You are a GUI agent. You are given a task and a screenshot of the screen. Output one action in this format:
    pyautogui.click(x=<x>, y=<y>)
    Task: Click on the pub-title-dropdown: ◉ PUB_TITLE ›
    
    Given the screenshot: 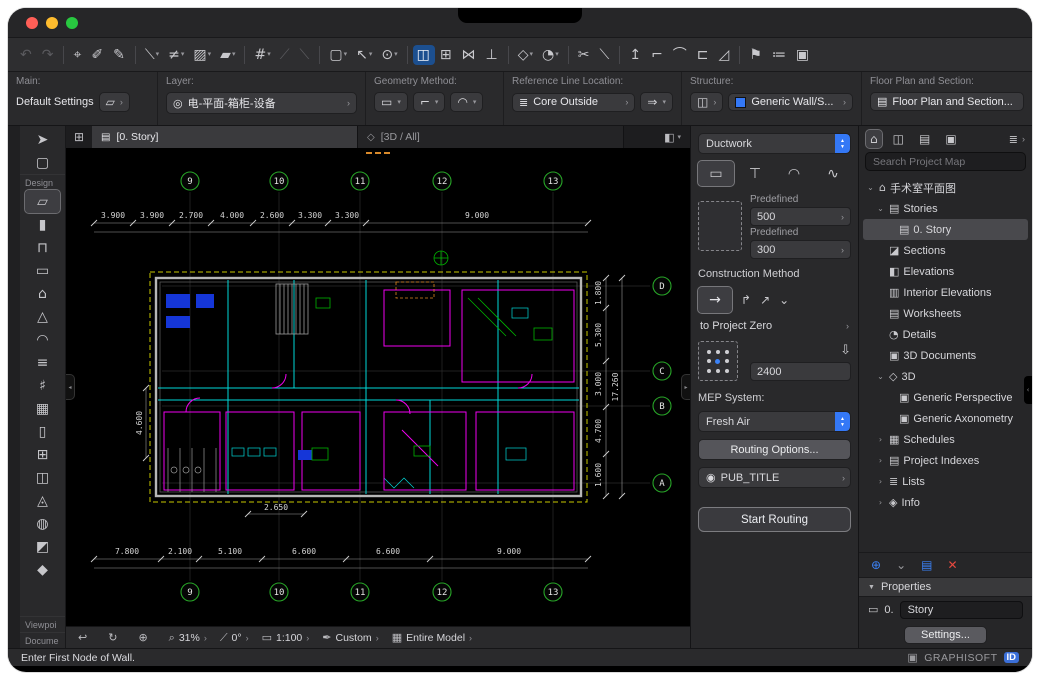 What is the action you would take?
    pyautogui.click(x=774, y=477)
    